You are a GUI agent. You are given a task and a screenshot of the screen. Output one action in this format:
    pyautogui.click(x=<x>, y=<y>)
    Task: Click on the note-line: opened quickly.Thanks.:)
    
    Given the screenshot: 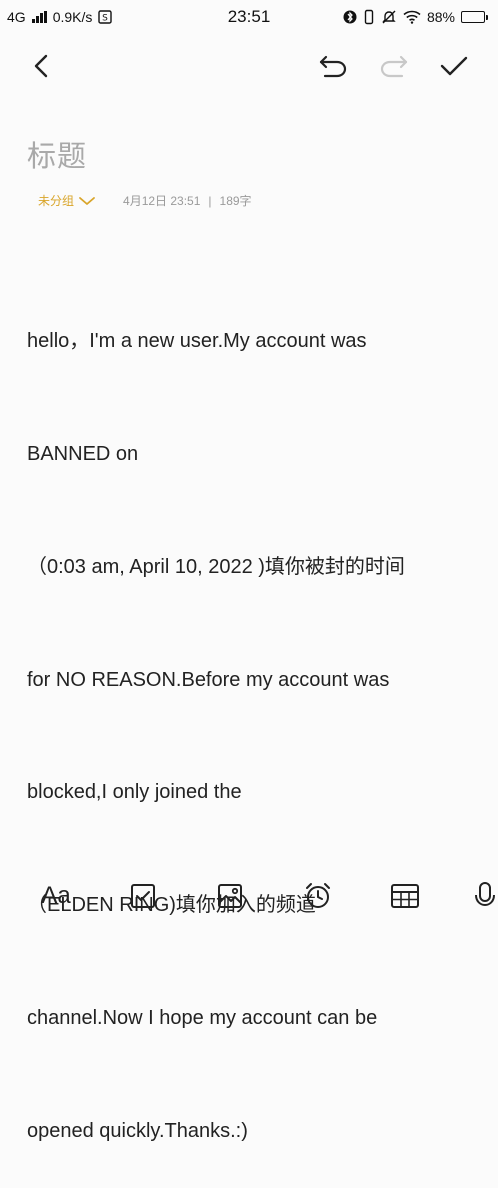 What is the action you would take?
    pyautogui.click(x=137, y=1130)
    